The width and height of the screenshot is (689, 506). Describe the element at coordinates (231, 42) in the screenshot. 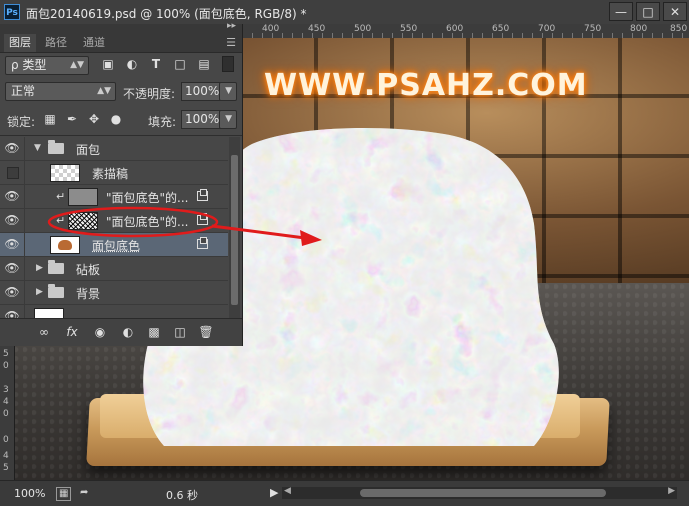

I see `panel-menu-icon: ☰` at that location.